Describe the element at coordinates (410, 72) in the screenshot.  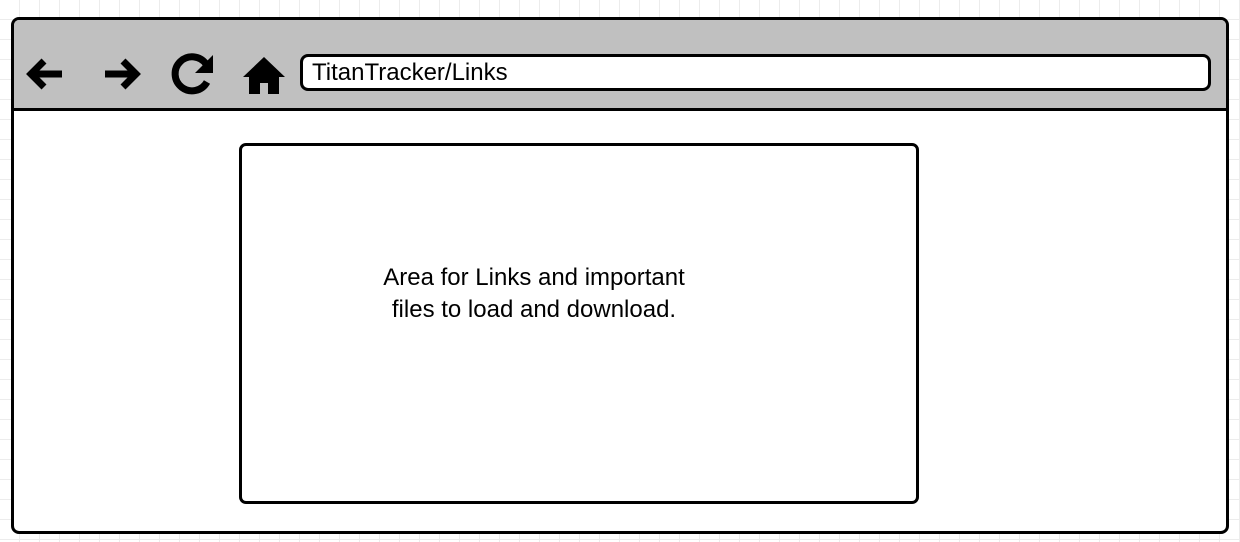
I see `address-bar-url: TitanTracker/Links` at that location.